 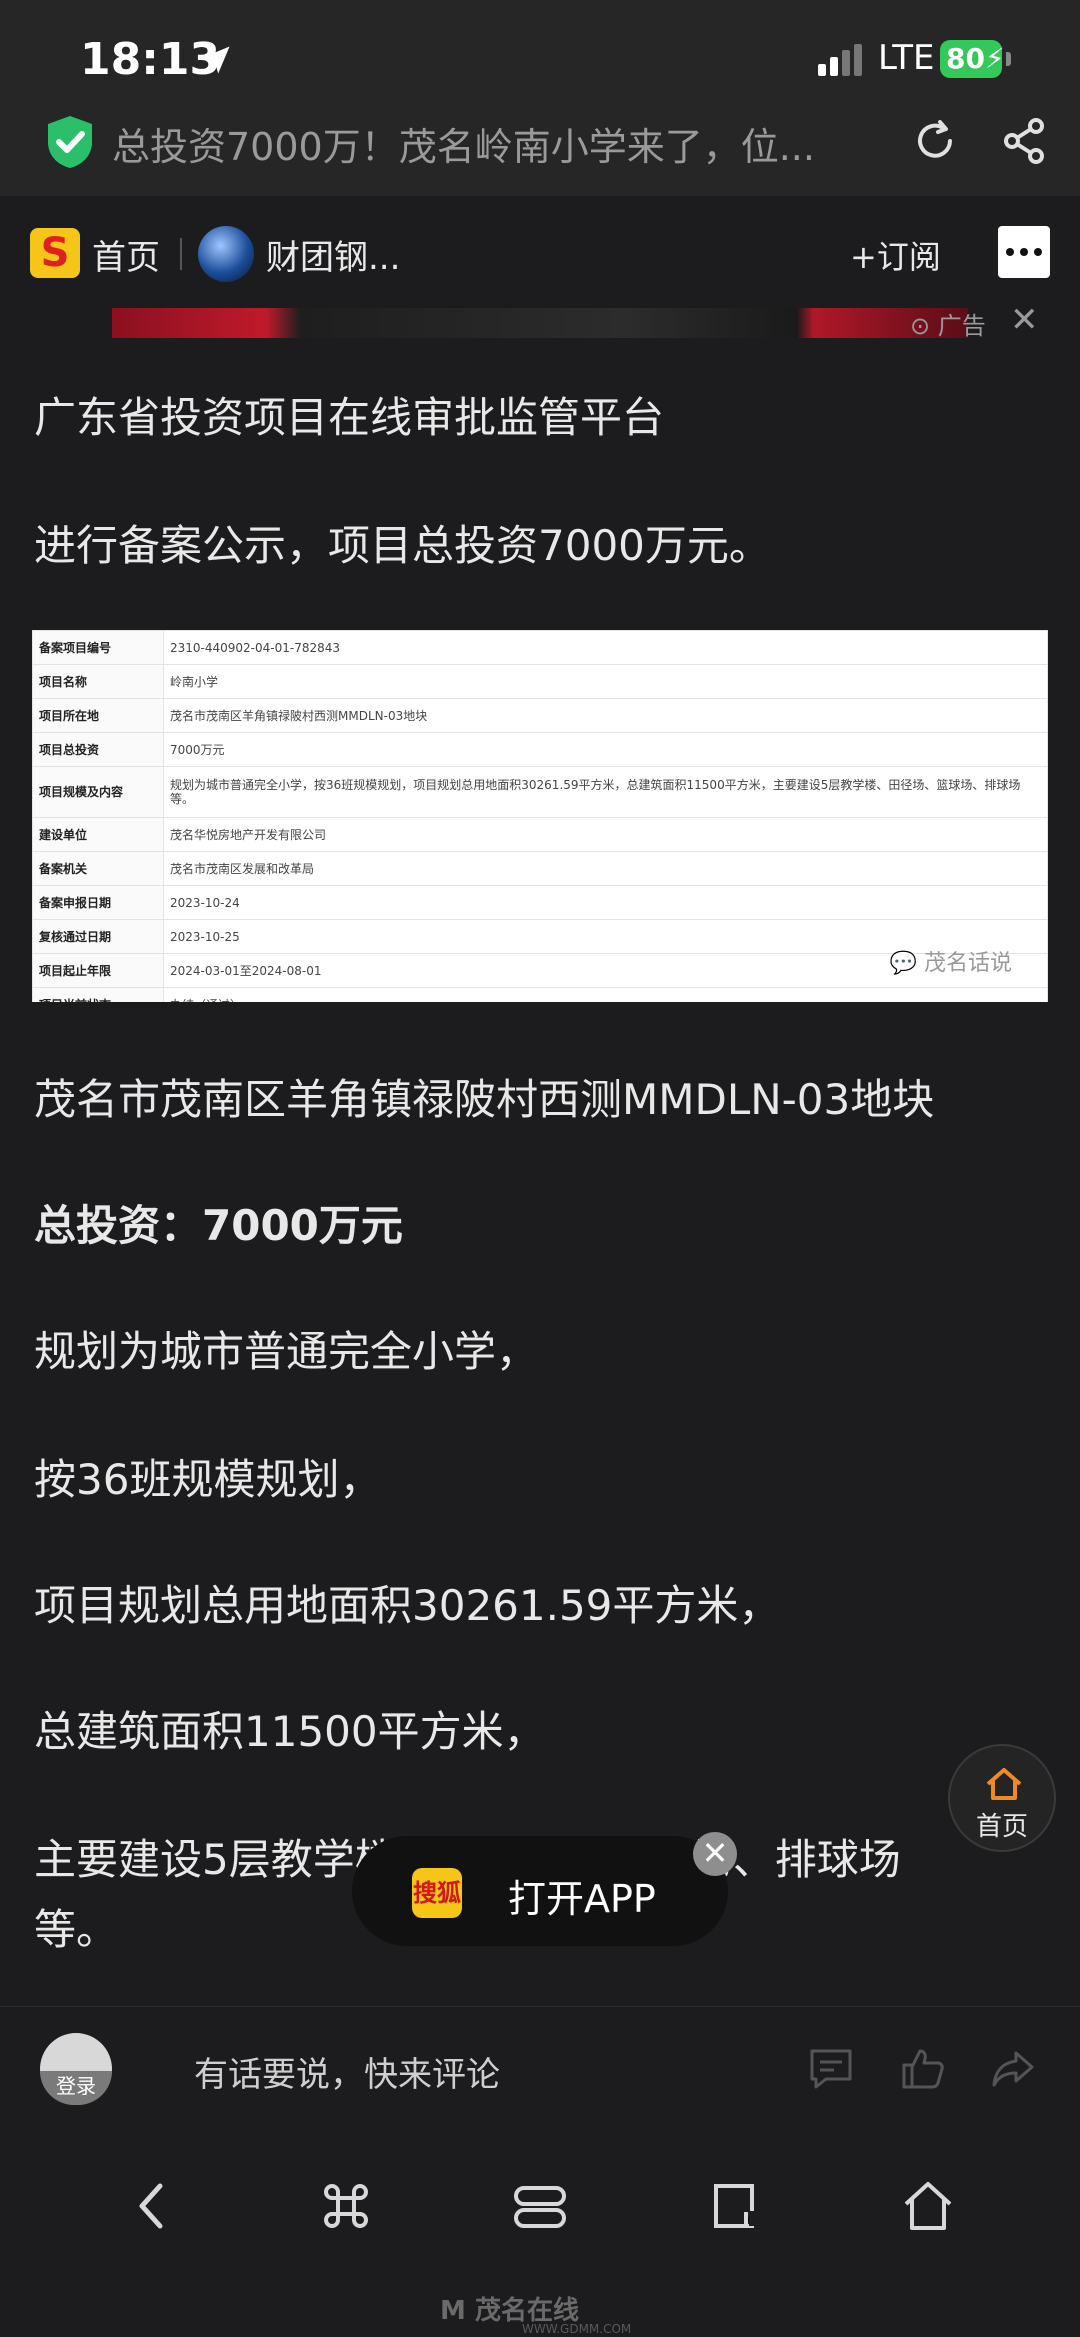 What do you see at coordinates (540, 323) in the screenshot?
I see `ad-banner` at bounding box center [540, 323].